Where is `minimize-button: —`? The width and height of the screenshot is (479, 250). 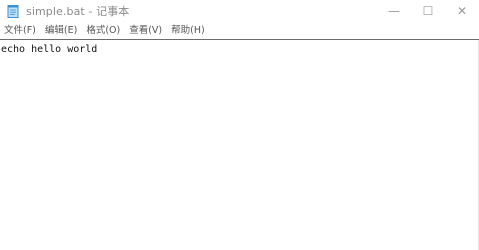 minimize-button: — is located at coordinates (394, 11).